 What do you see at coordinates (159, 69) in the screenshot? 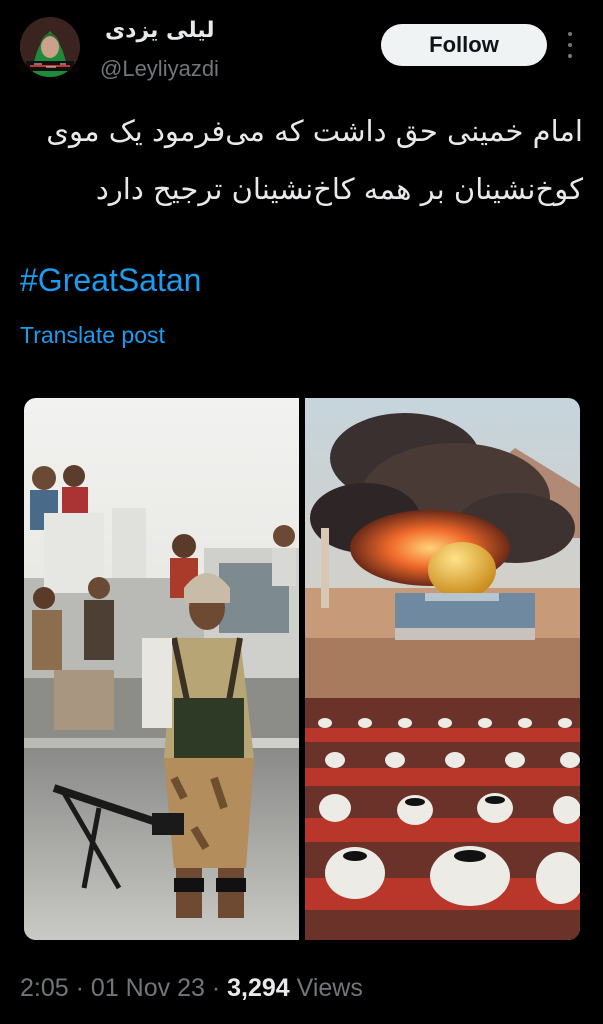
I see `handle: @Leyliyazdi` at bounding box center [159, 69].